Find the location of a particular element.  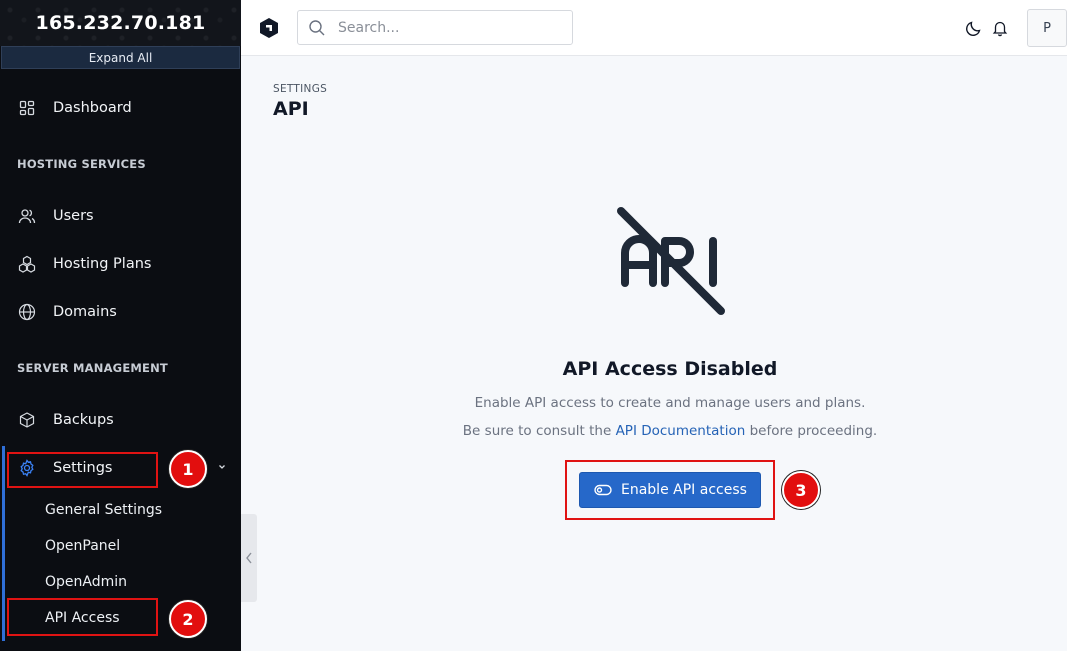

sidebar-item-label: Hosting Plans is located at coordinates (102, 264).